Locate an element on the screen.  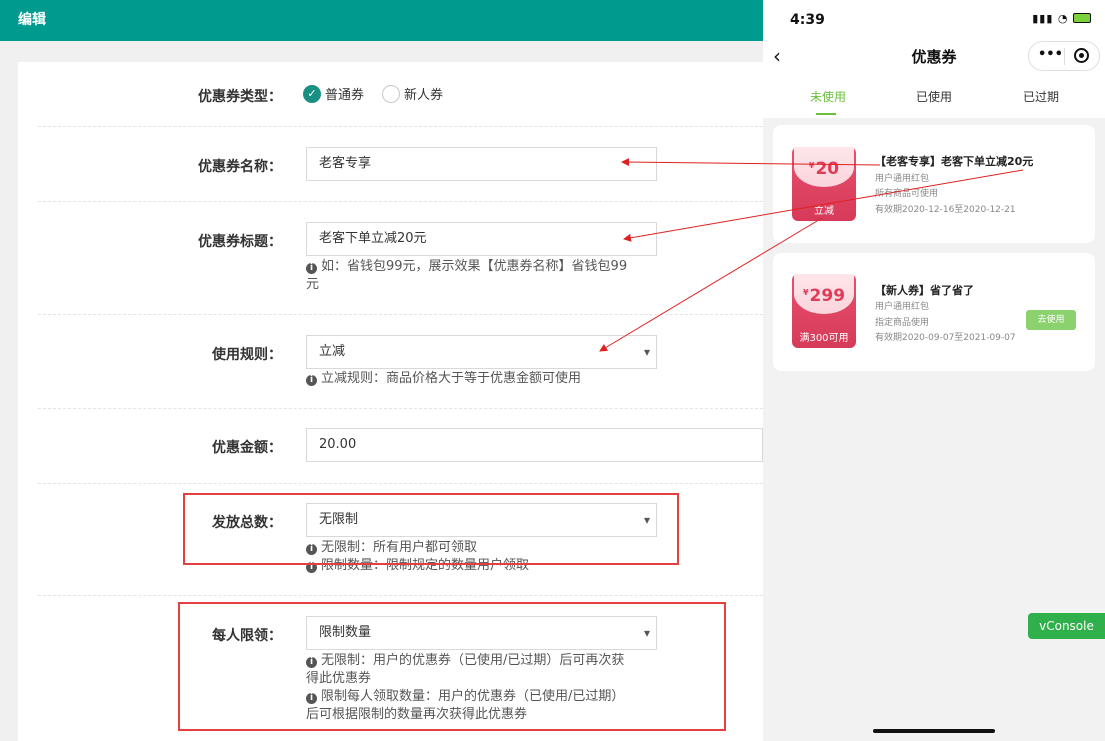
status-icons: ▮▮▮ ◔ is located at coordinates (1061, 18).